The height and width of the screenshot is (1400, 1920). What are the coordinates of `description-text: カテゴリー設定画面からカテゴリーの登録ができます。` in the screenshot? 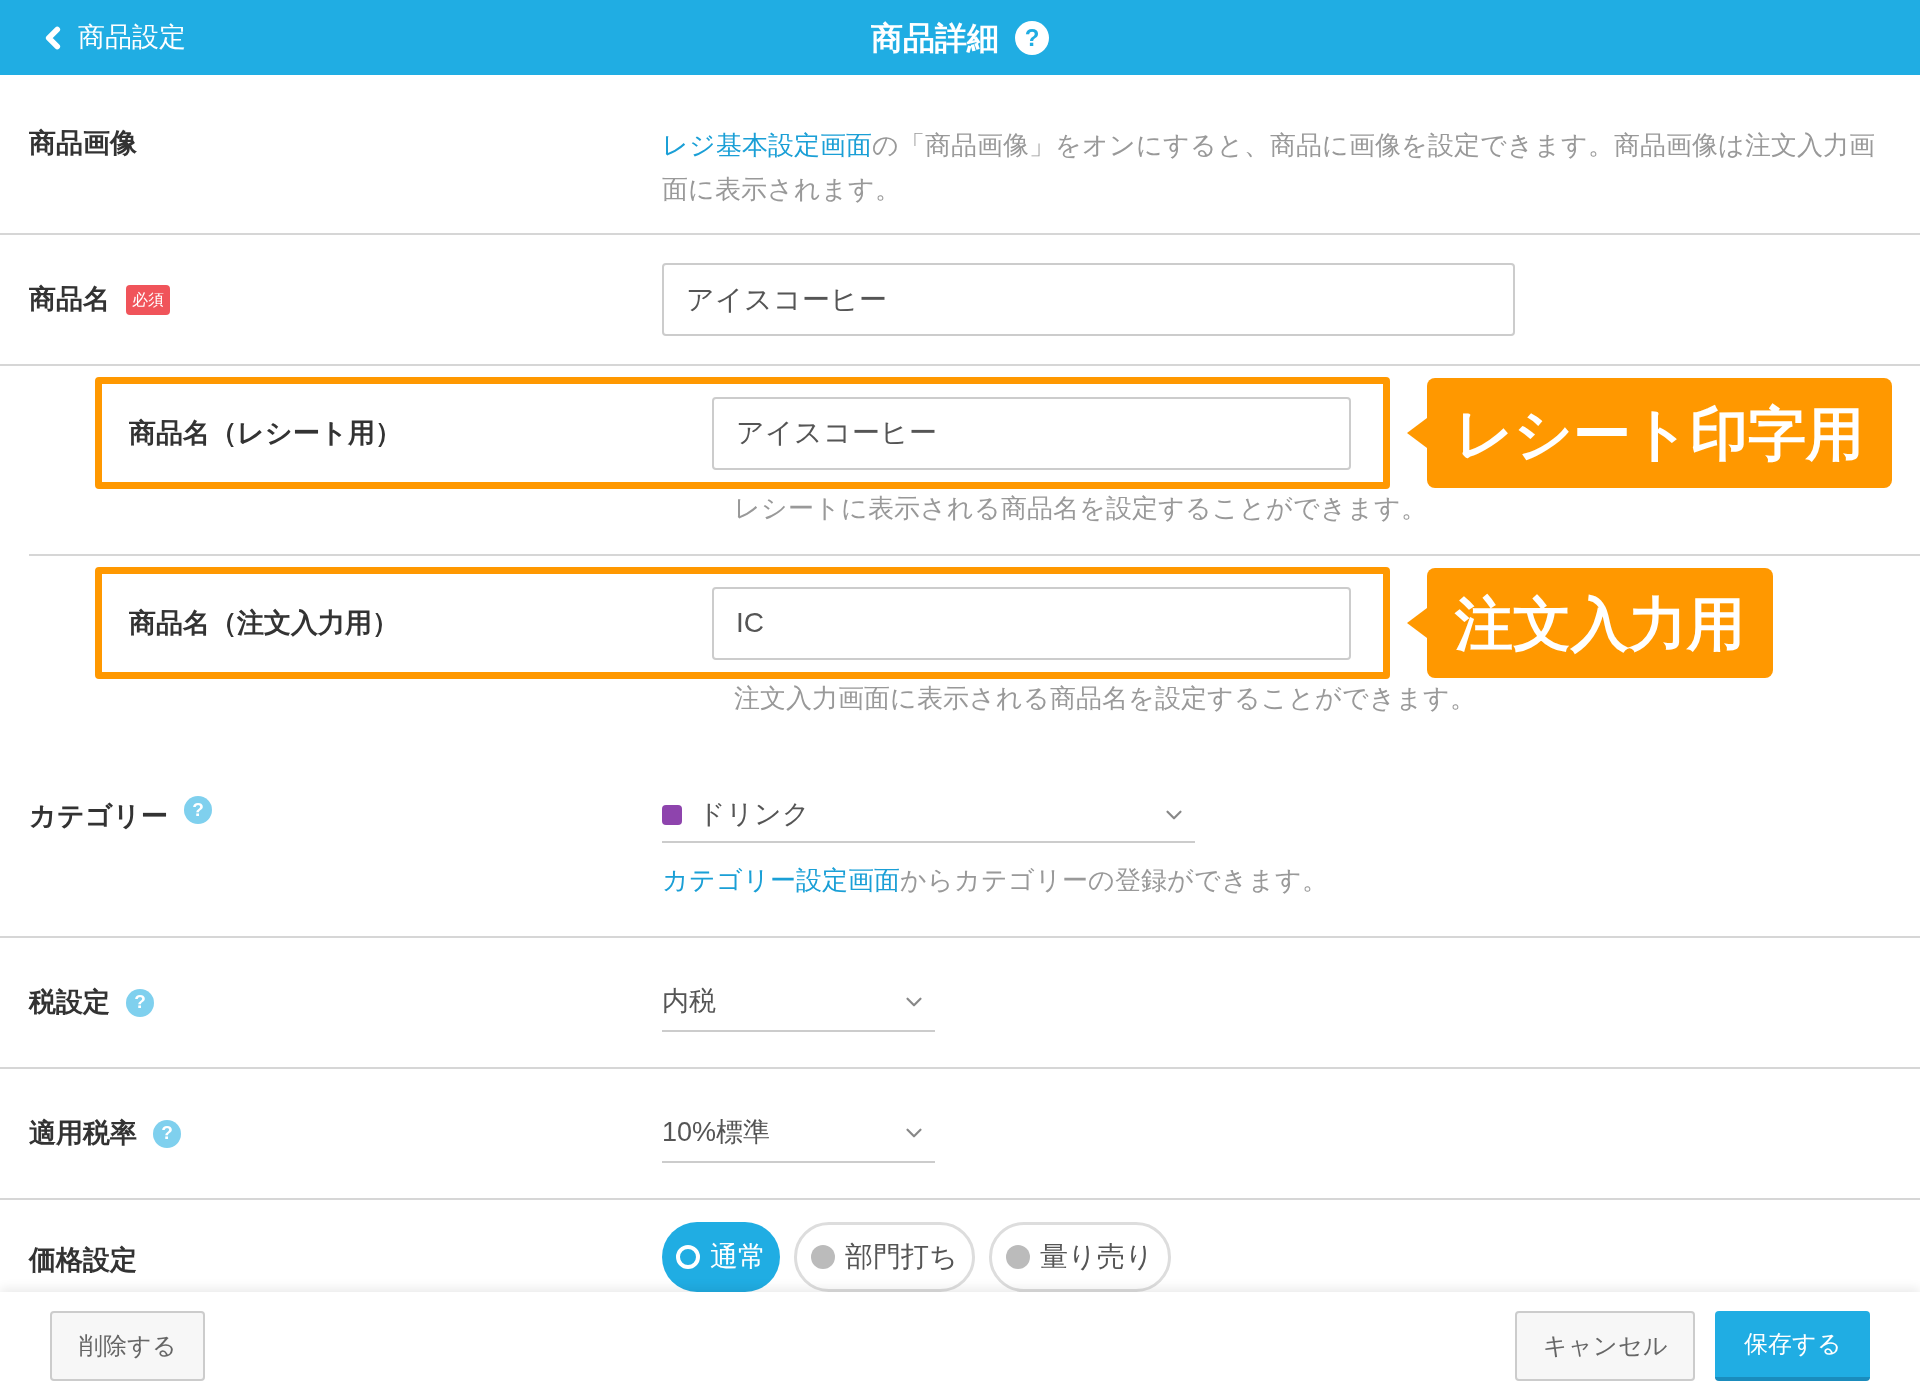 It's located at (995, 880).